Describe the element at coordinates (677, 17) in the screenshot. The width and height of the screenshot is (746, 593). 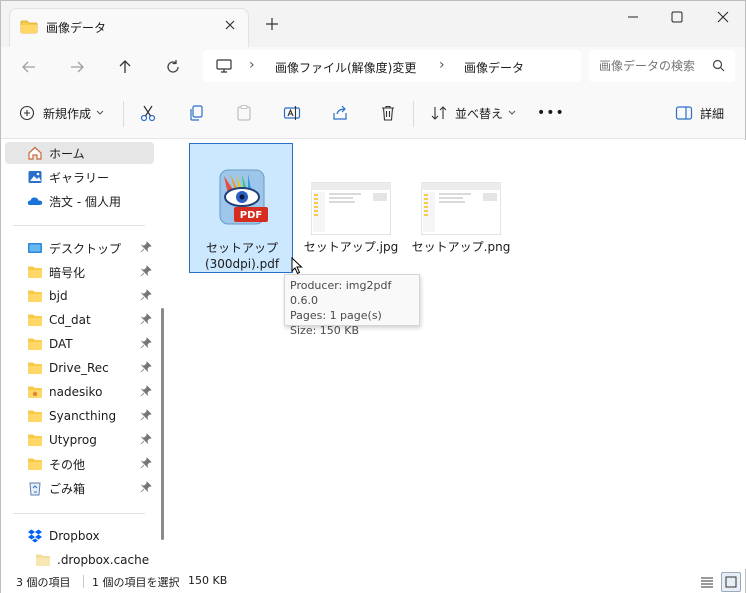
I see `maximize-icon` at that location.